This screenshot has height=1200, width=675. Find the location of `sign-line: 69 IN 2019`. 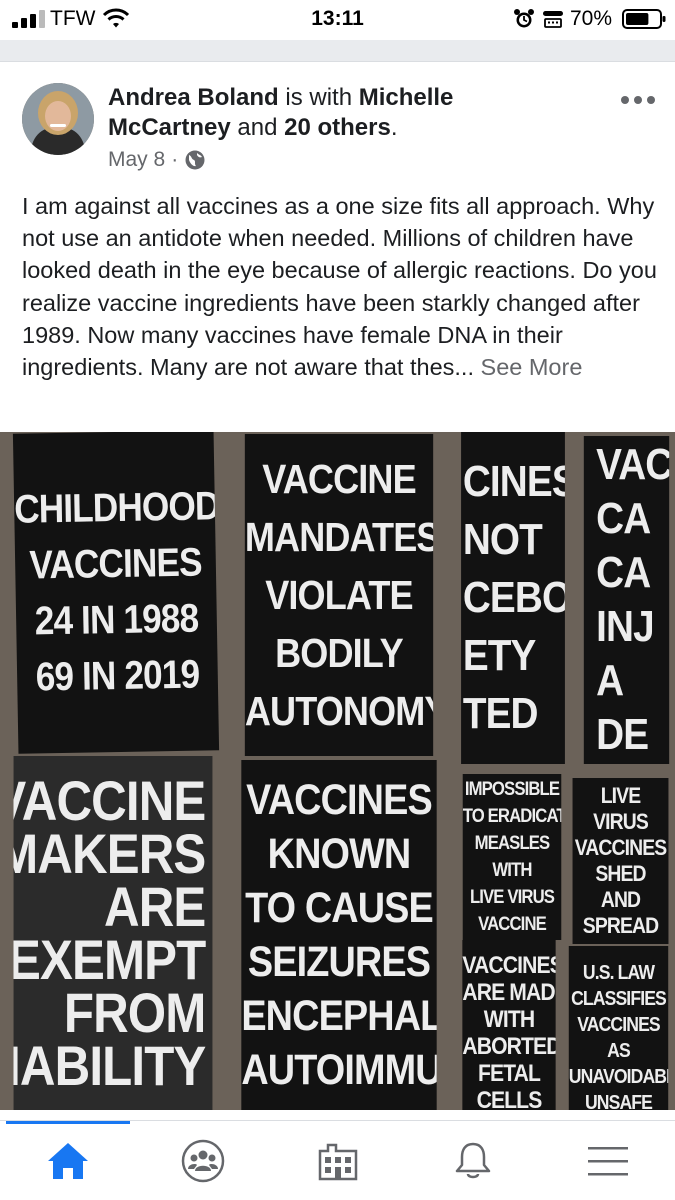

sign-line: 69 IN 2019 is located at coordinates (117, 676).